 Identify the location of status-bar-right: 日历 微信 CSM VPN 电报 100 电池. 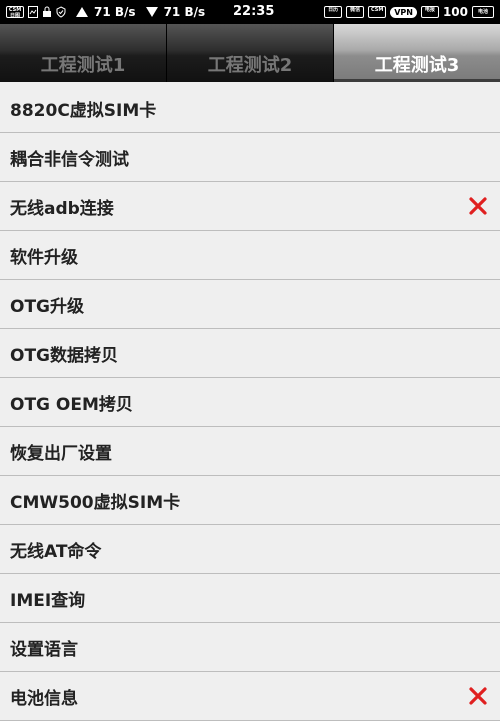
(409, 12).